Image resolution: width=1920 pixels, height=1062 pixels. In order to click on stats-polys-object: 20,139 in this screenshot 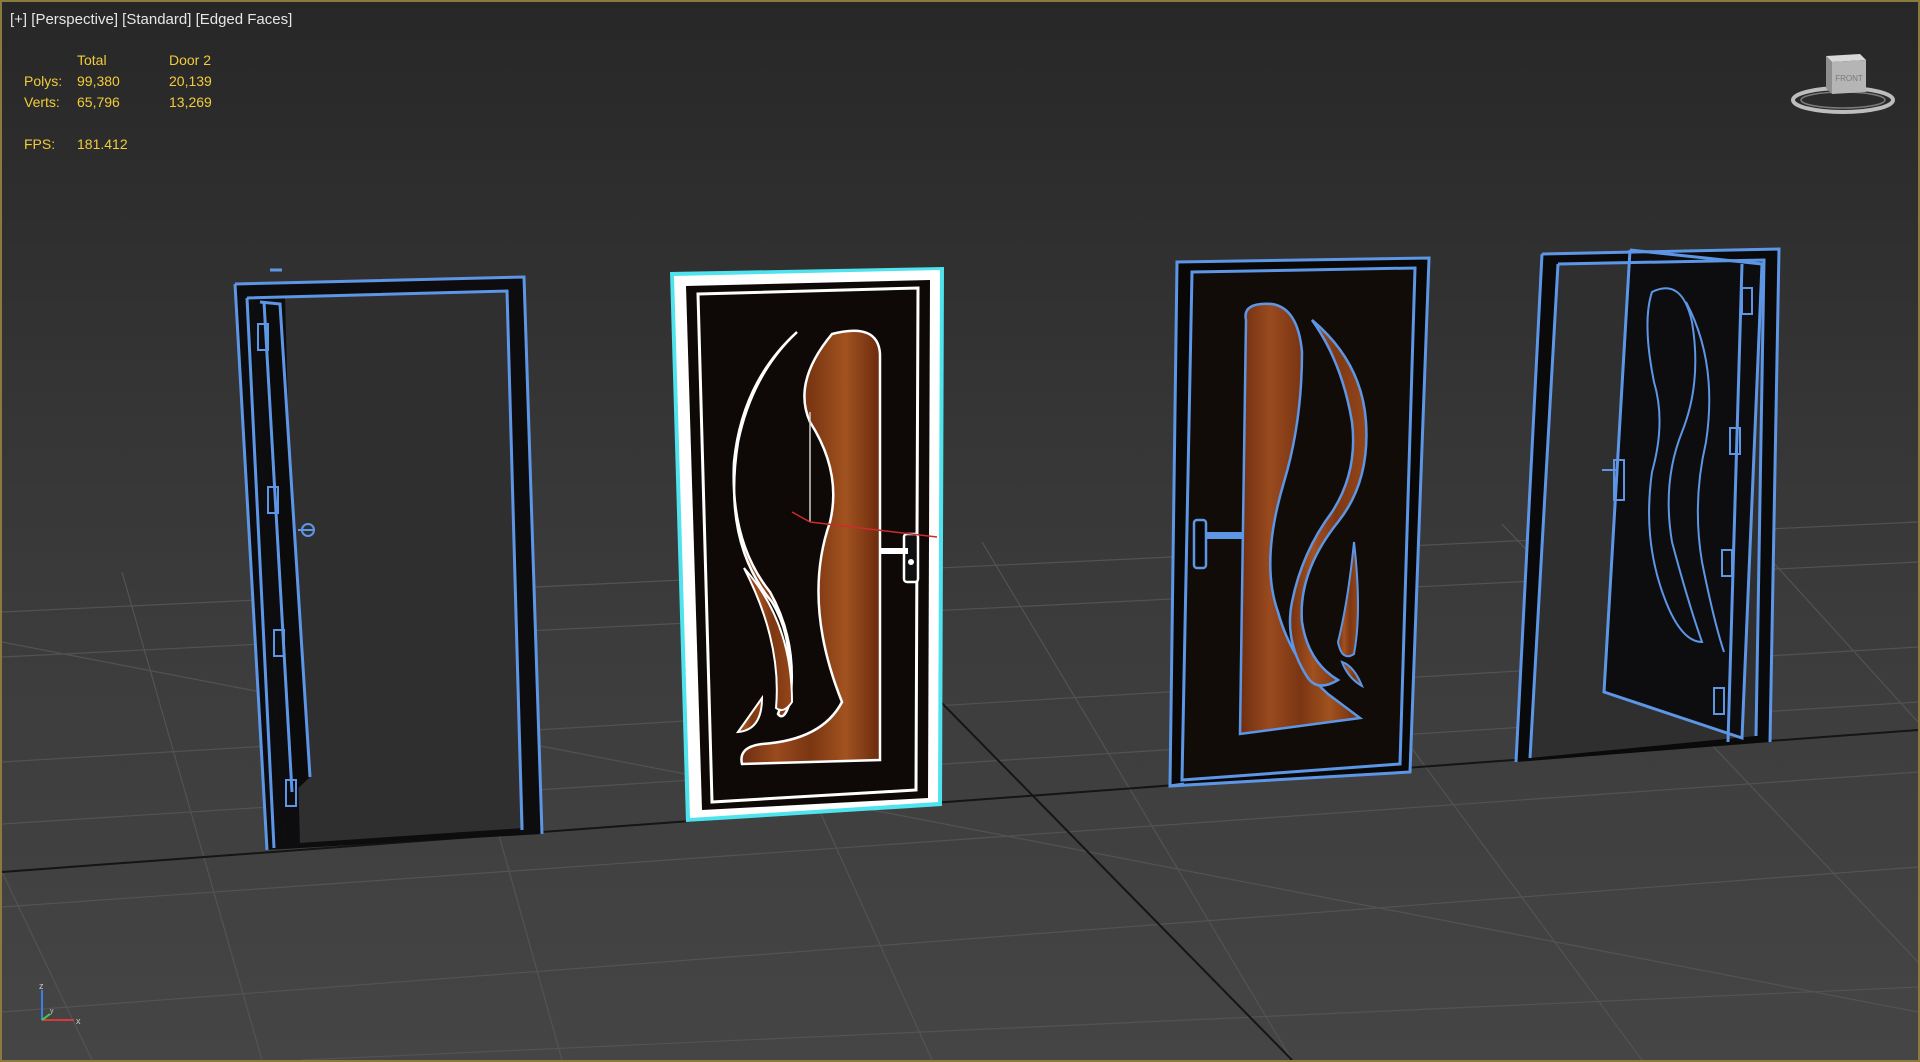, I will do `click(190, 81)`.